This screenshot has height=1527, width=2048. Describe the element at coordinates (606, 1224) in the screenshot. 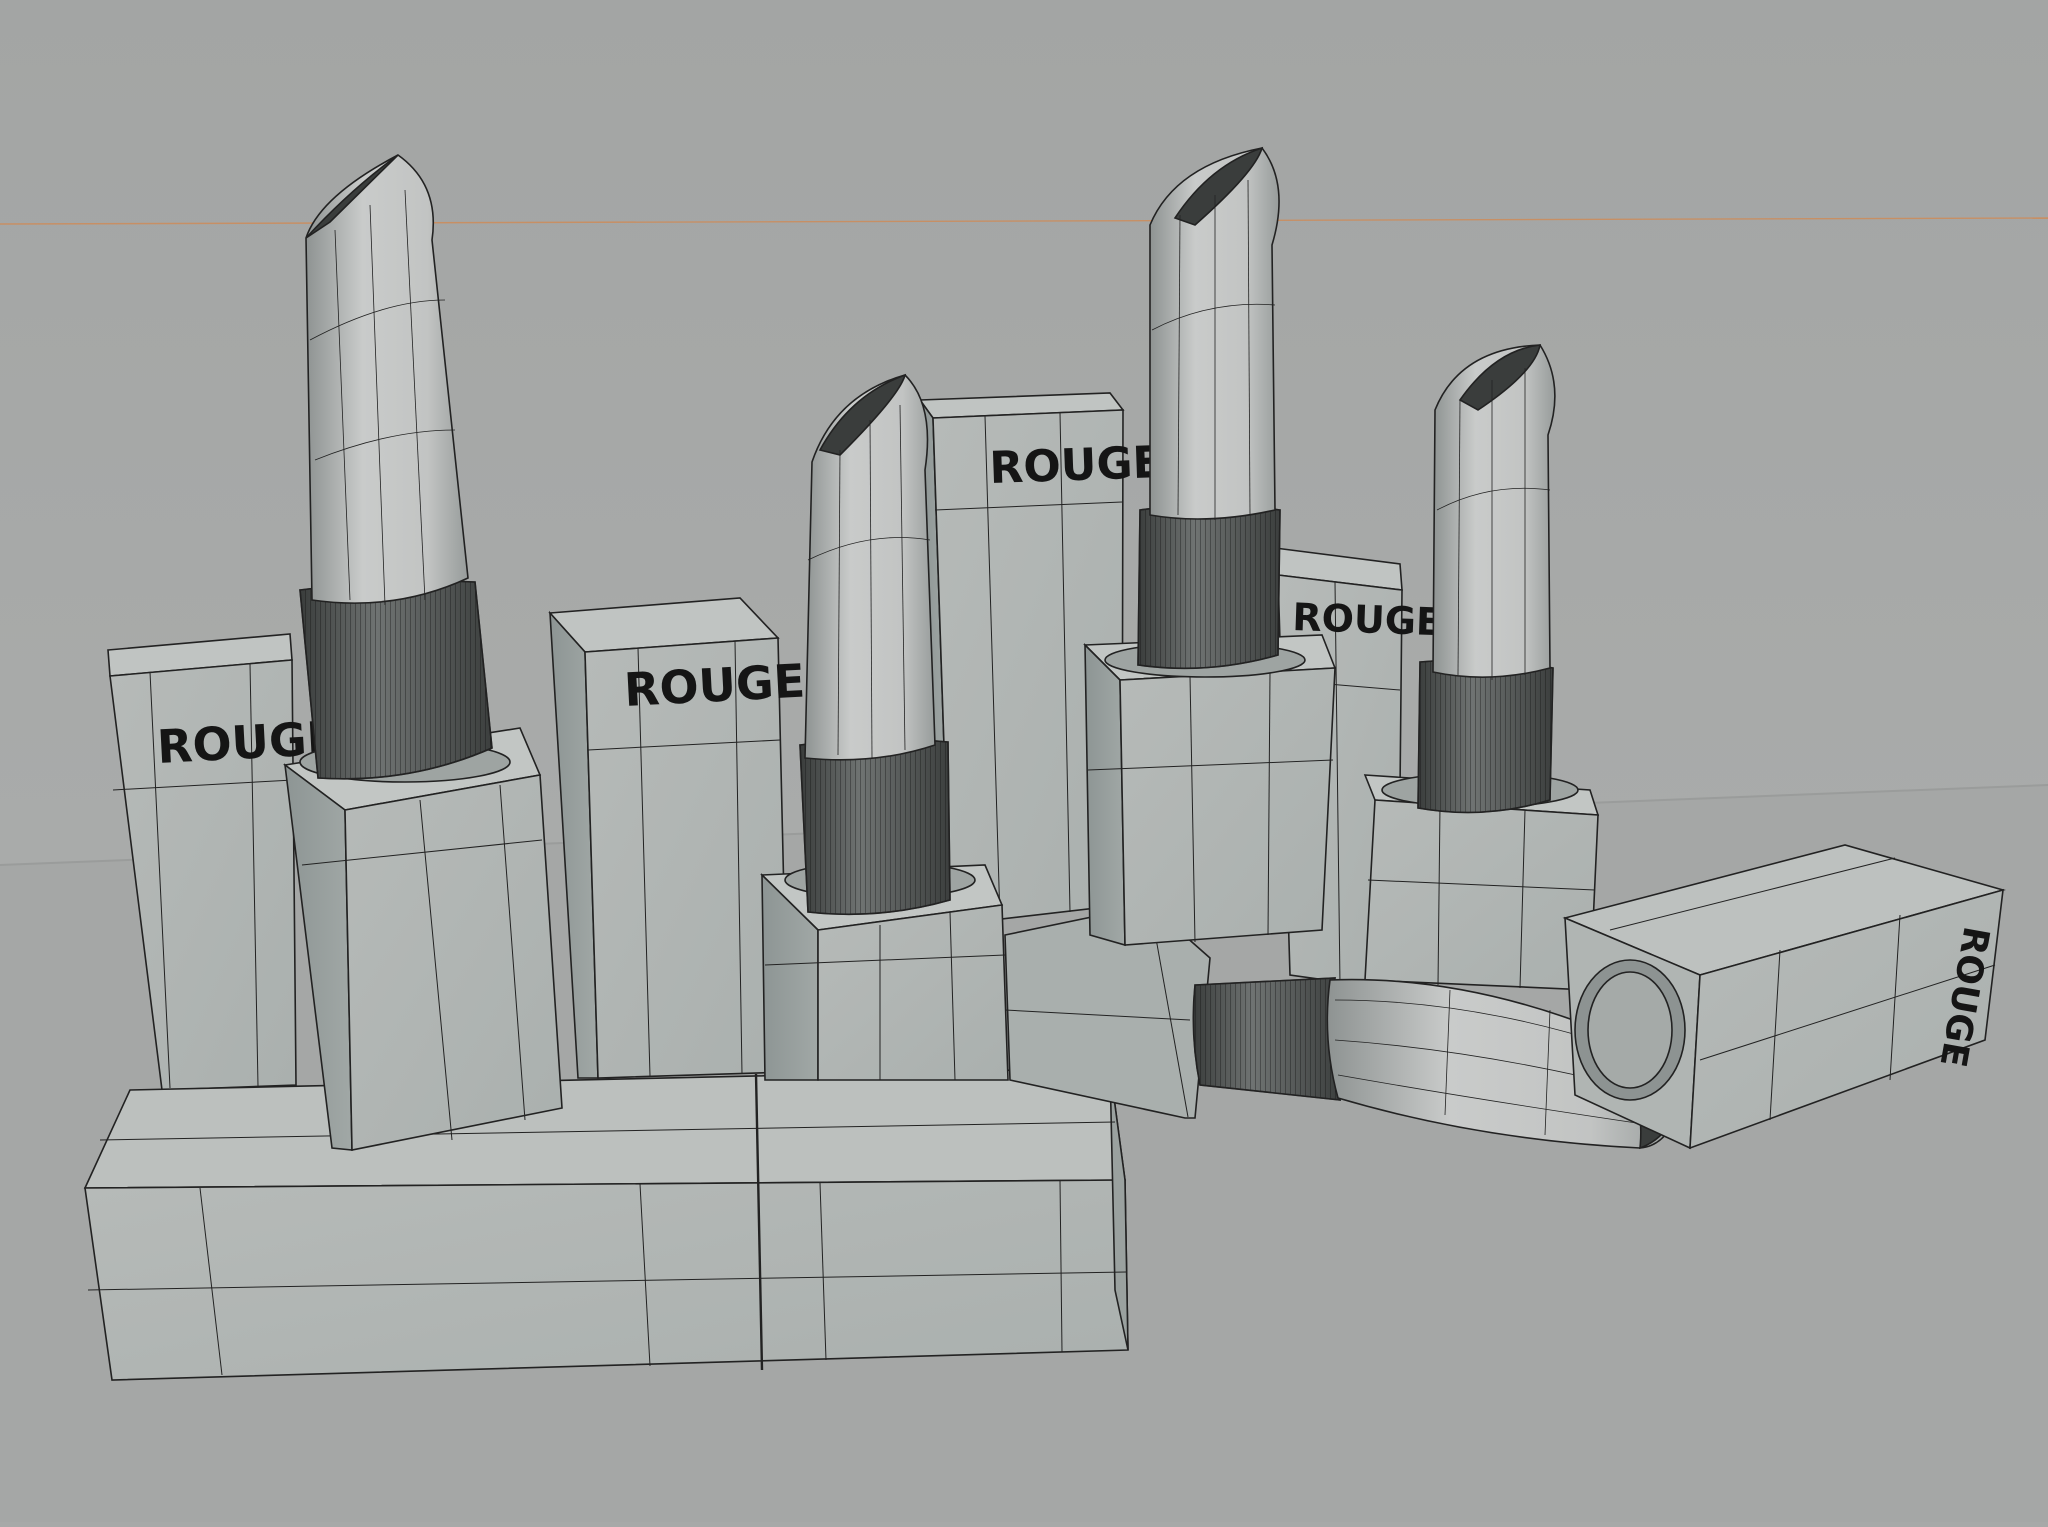

I see `lying-cap-box-front` at that location.